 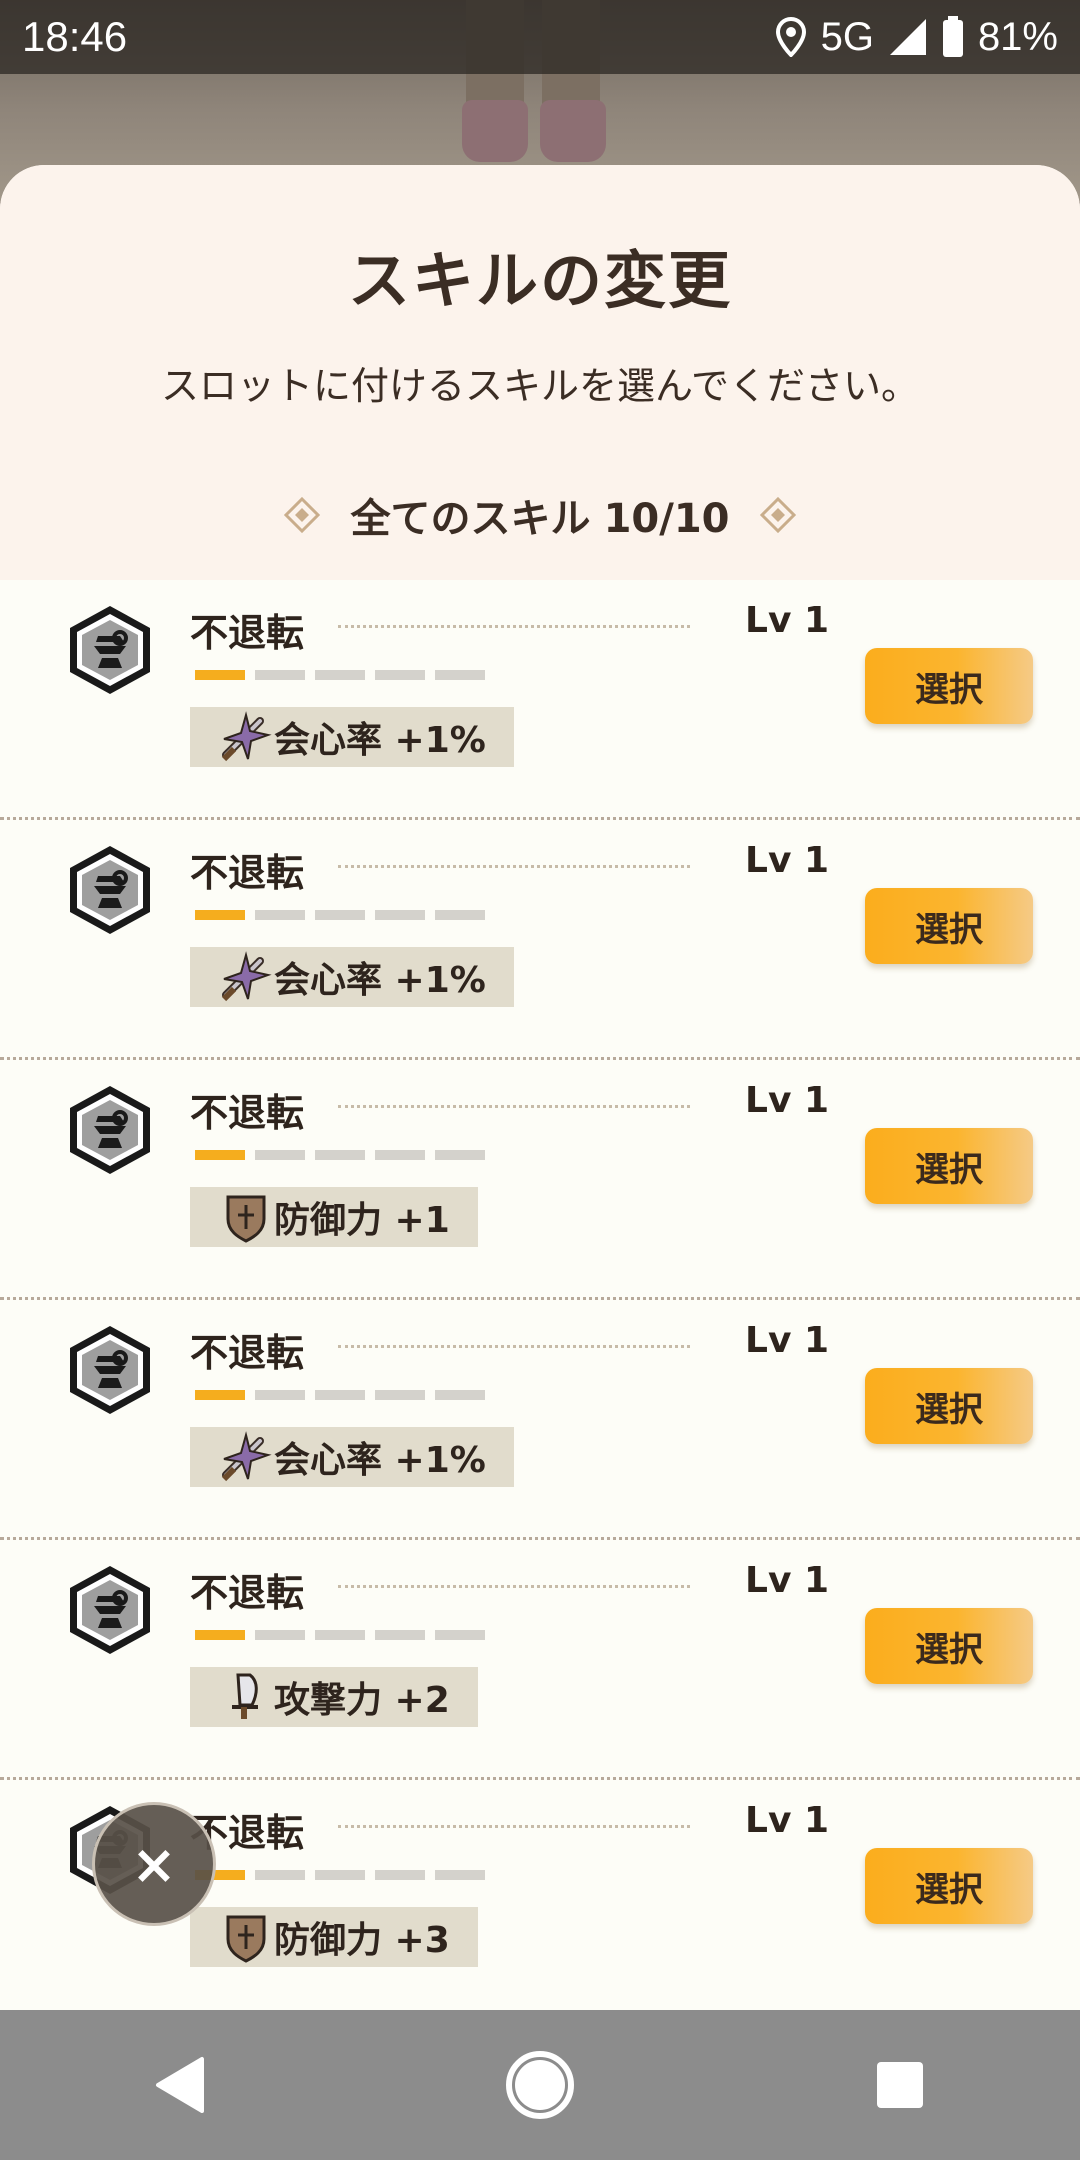 I want to click on stat-tag: 攻撃力 +2, so click(x=334, y=1697).